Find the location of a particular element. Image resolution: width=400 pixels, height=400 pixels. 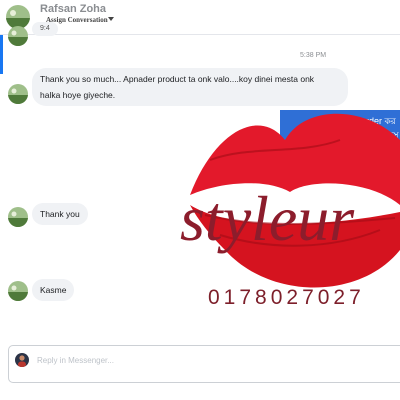

chevron-down-icon is located at coordinates (111, 19).